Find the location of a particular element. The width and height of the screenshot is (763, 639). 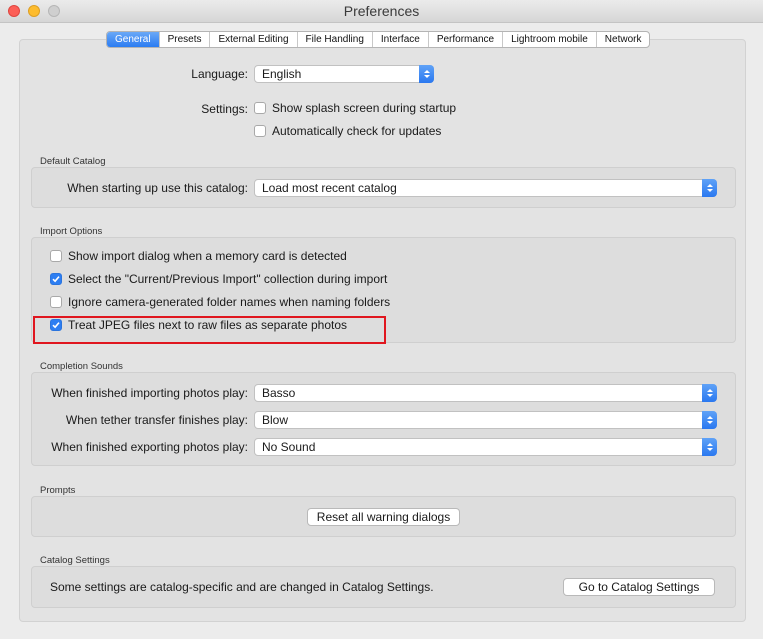

tab-network: Network is located at coordinates (622, 39).